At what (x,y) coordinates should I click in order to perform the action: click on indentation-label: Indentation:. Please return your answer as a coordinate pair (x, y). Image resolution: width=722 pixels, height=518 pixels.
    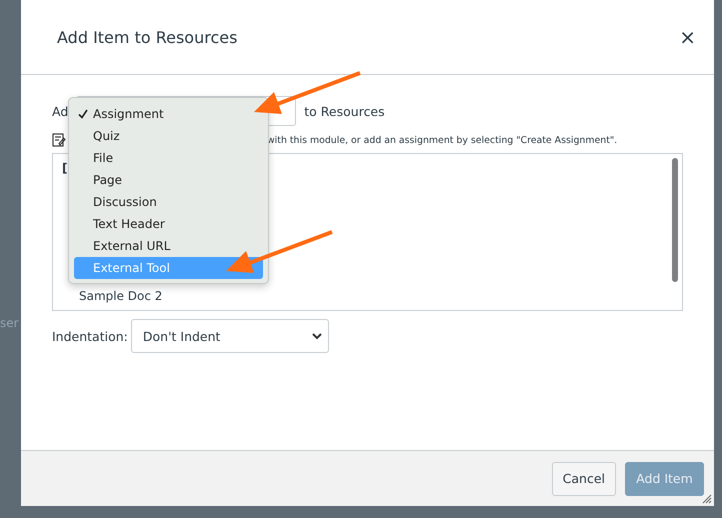
    Looking at the image, I should click on (90, 336).